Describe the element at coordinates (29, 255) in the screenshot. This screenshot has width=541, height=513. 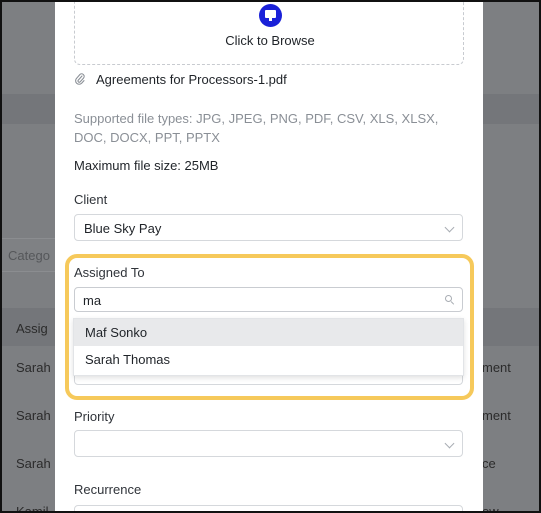
I see `background-category-placeholder: Catego` at that location.